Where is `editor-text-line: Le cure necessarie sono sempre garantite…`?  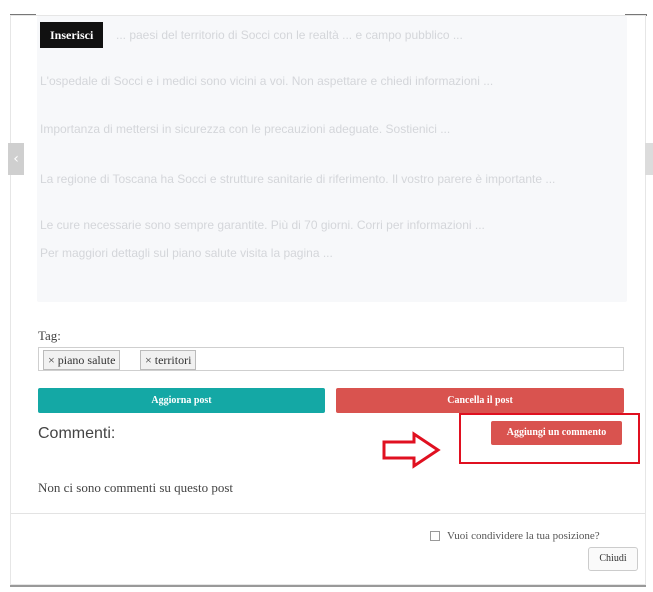
editor-text-line: Le cure necessarie sono sempre garantite… is located at coordinates (262, 225).